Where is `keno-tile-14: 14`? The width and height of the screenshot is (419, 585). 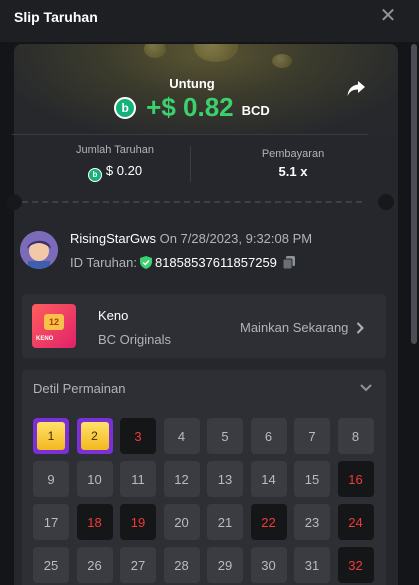 keno-tile-14: 14 is located at coordinates (268, 479).